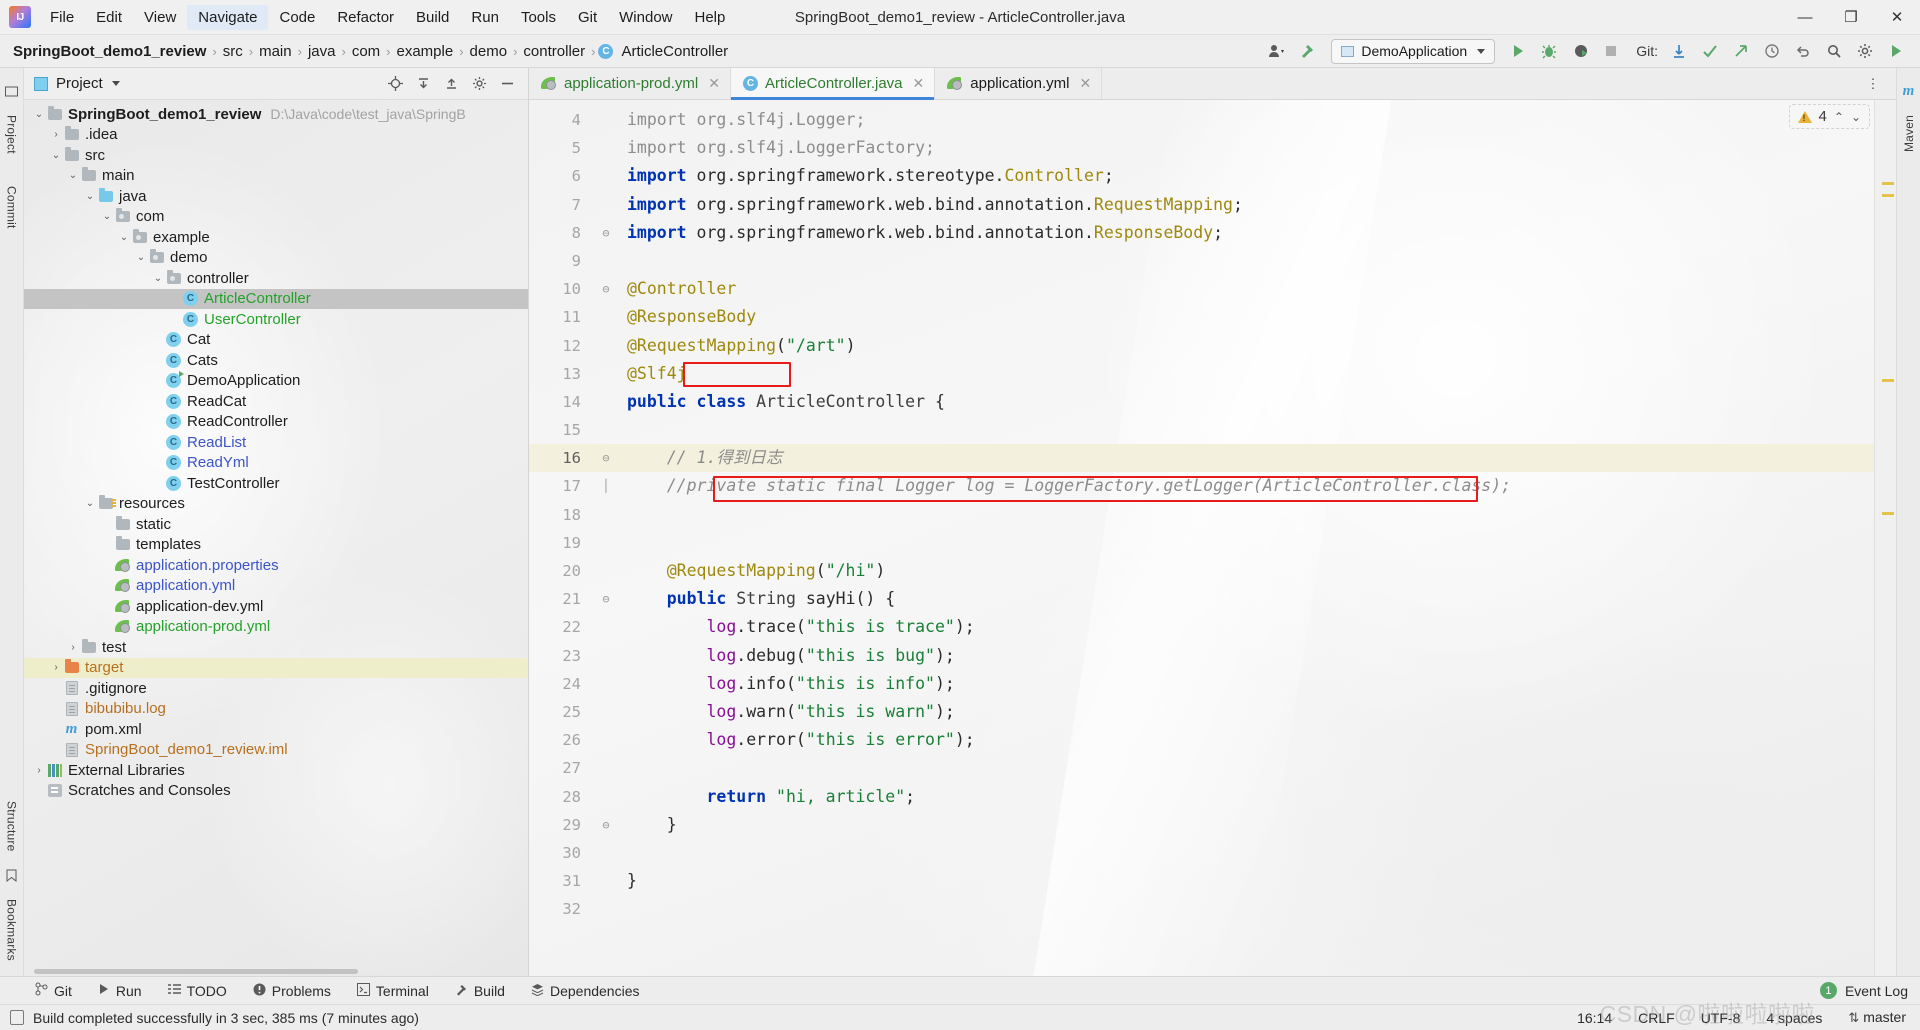 The height and width of the screenshot is (1030, 1920). Describe the element at coordinates (674, 51) in the screenshot. I see `breadcrumb-file: ArticleController` at that location.